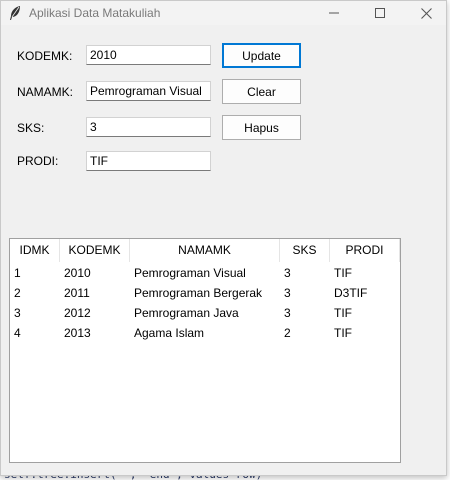  What do you see at coordinates (261, 55) in the screenshot?
I see `update-button: Update` at bounding box center [261, 55].